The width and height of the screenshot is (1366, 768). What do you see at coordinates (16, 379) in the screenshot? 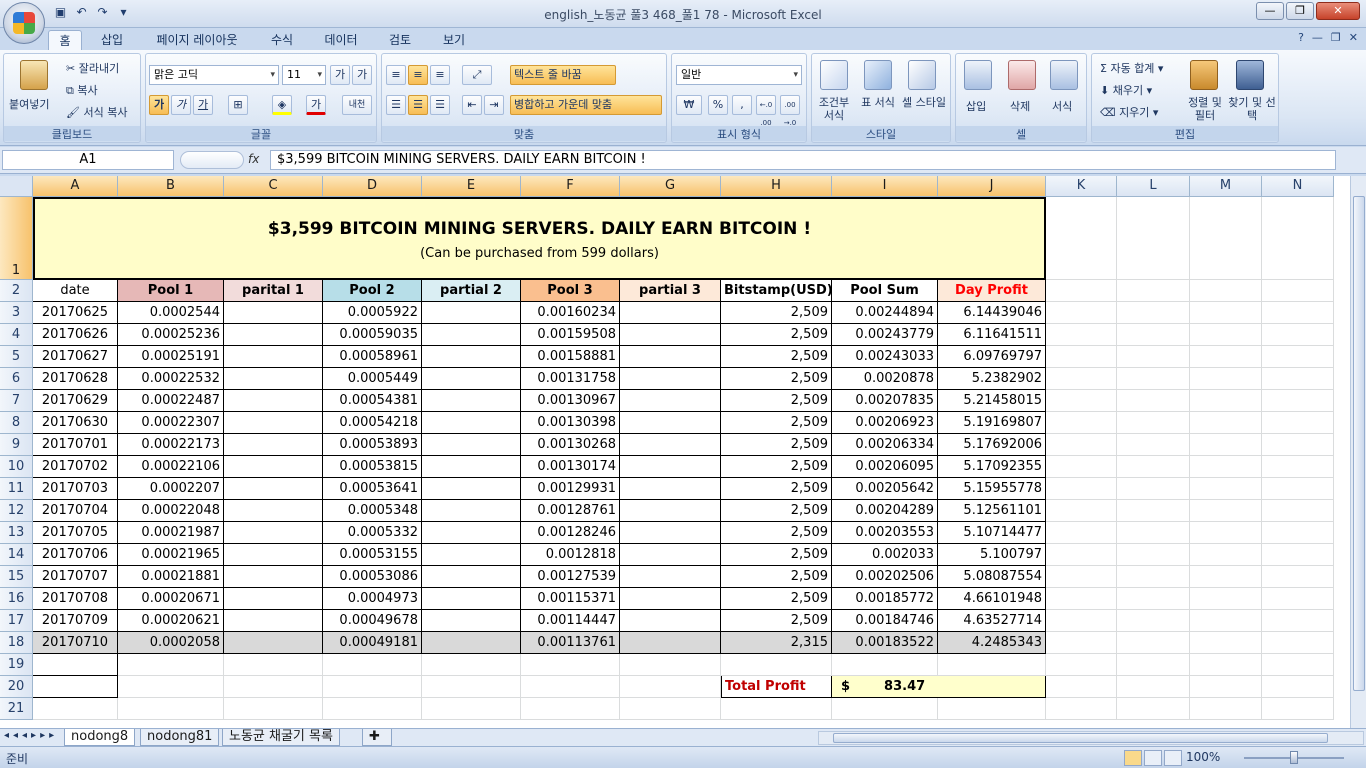
I see `row-header-6: 6` at bounding box center [16, 379].